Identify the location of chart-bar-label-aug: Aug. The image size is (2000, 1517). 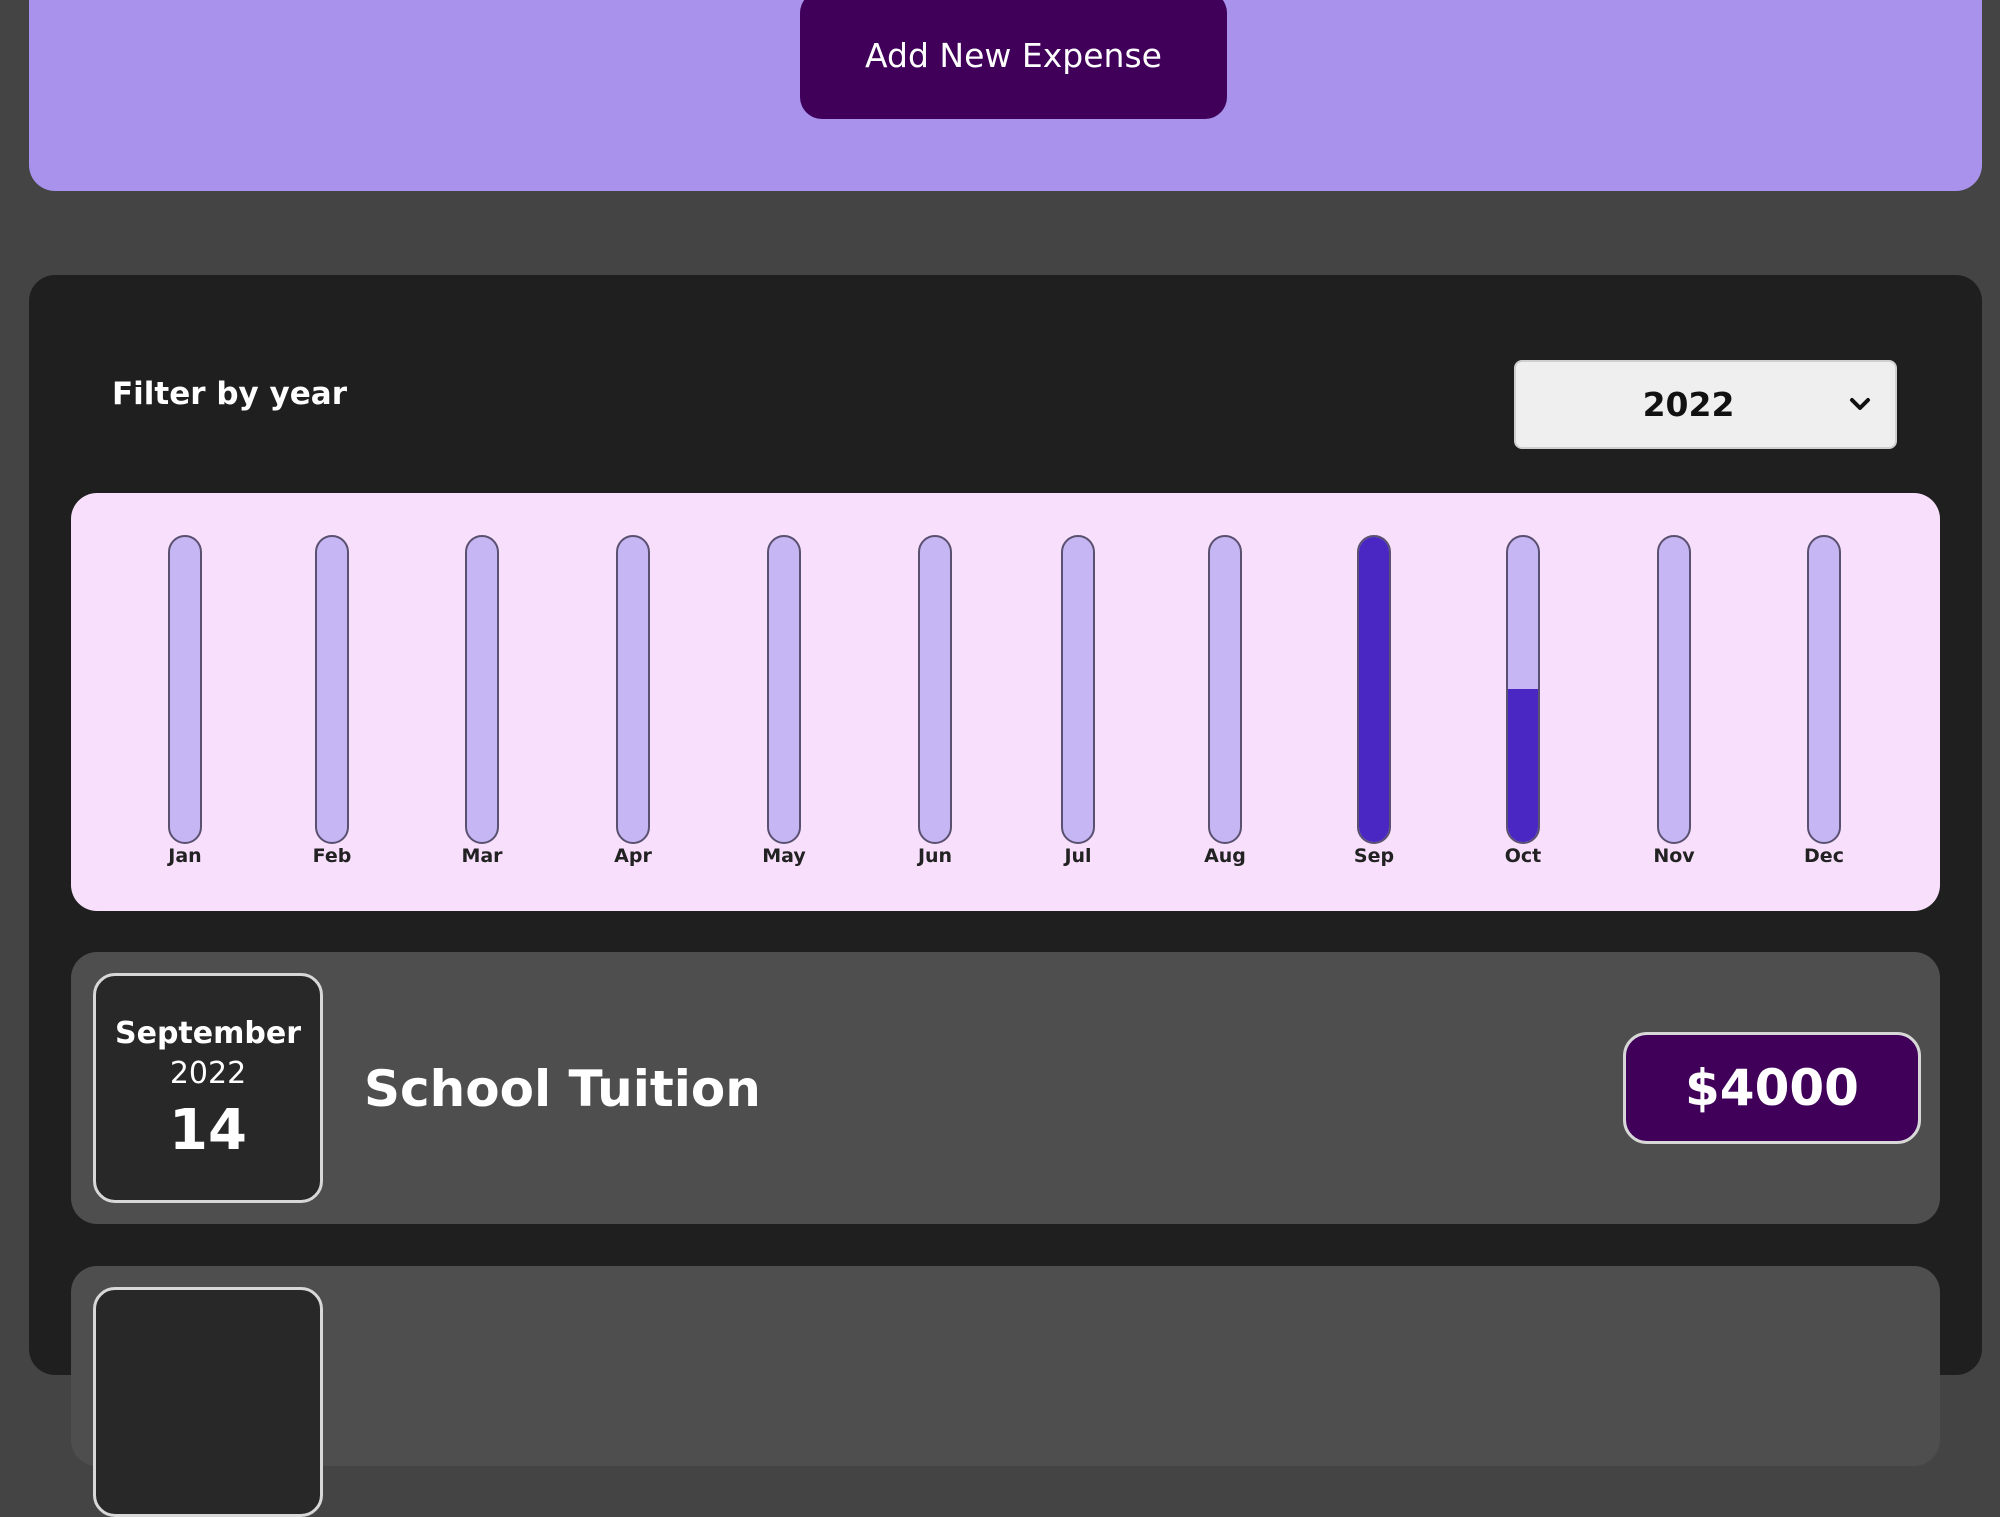
(1225, 856).